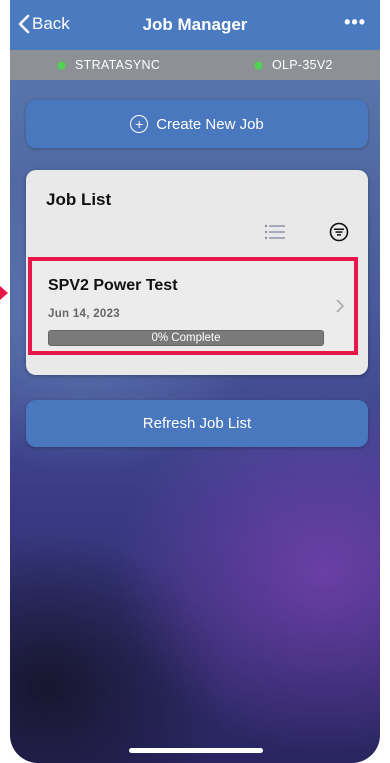 The height and width of the screenshot is (763, 390). Describe the element at coordinates (4, 293) in the screenshot. I see `callout-arrow` at that location.